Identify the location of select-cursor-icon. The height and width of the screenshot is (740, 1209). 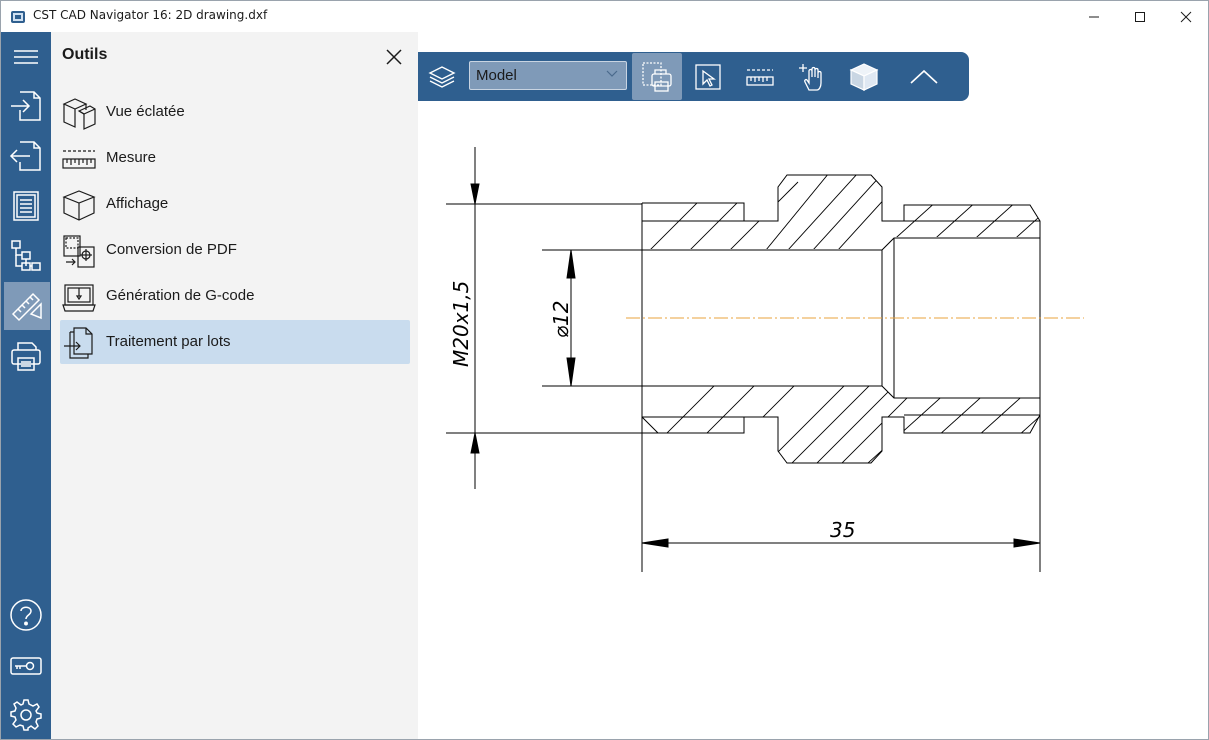
(708, 76).